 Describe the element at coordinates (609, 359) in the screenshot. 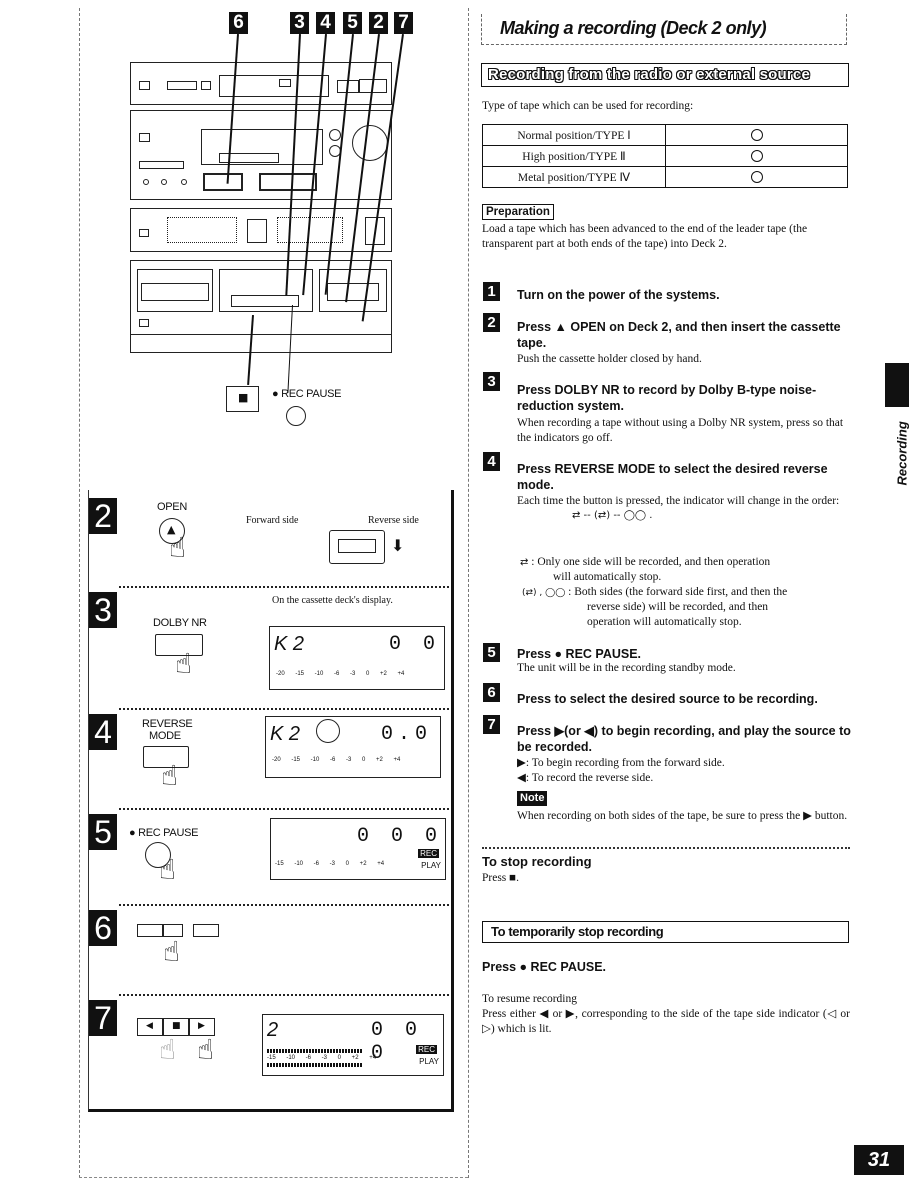

I see `step-body: Push the cassette holder closed by hand.` at that location.